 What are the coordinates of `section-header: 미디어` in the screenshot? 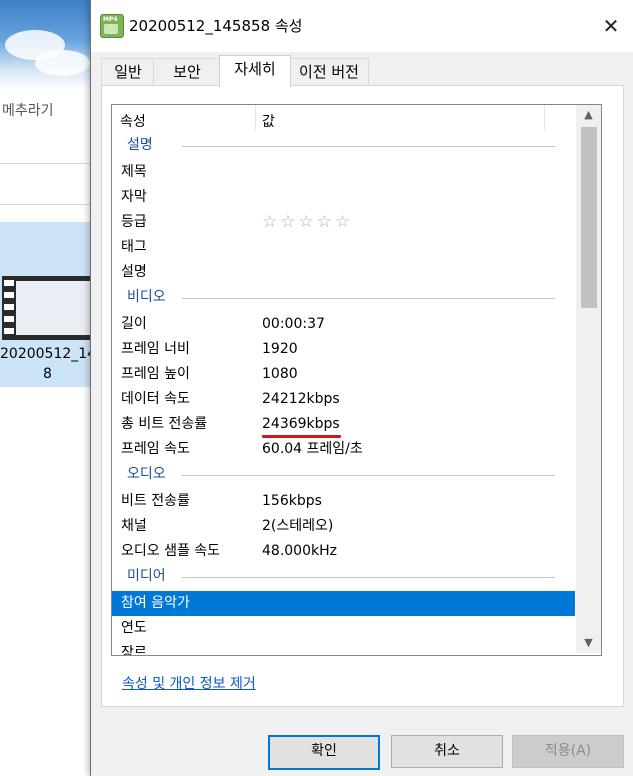 It's located at (343, 577).